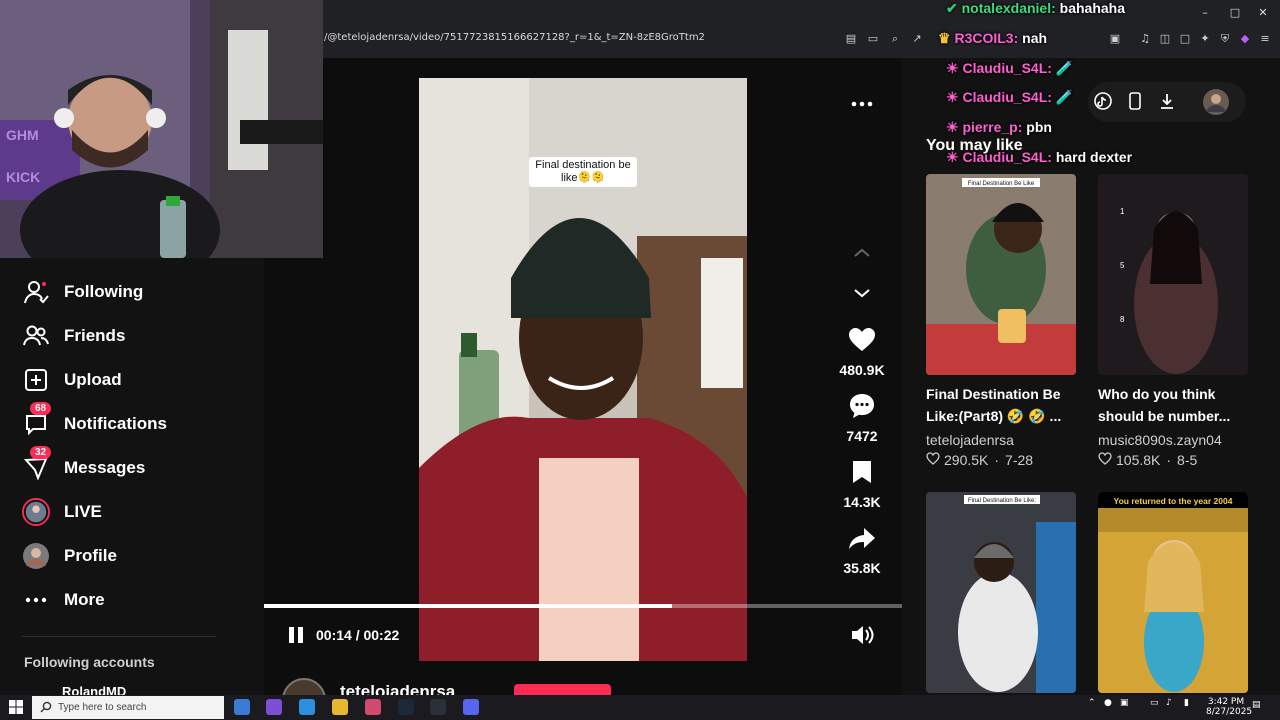  Describe the element at coordinates (862, 253) in the screenshot. I see `chevron-up-icon` at that location.